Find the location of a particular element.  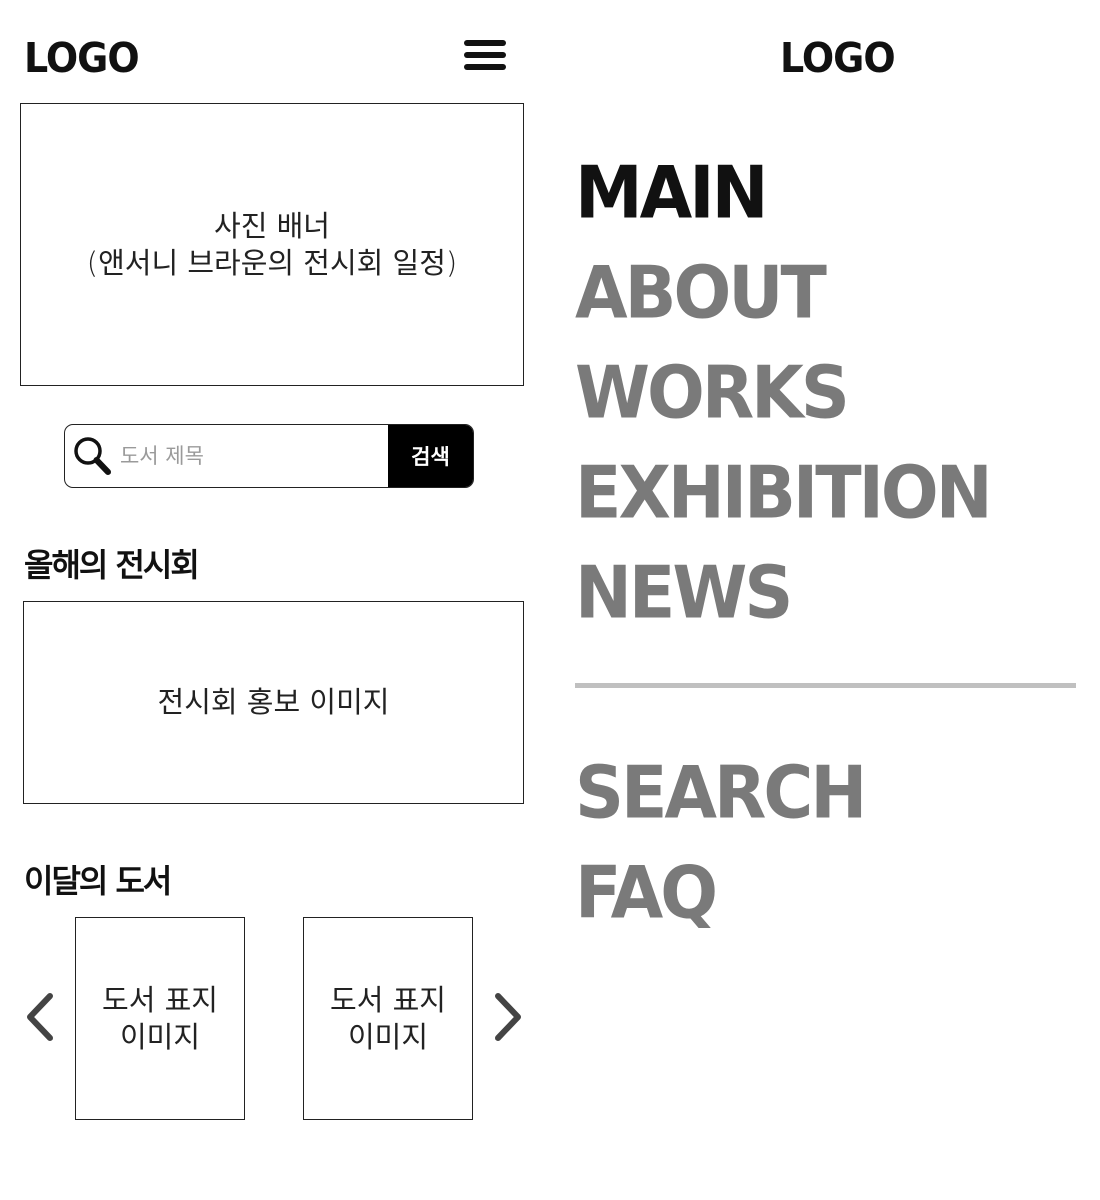

nav-item-about: ABOUT is located at coordinates (701, 293).